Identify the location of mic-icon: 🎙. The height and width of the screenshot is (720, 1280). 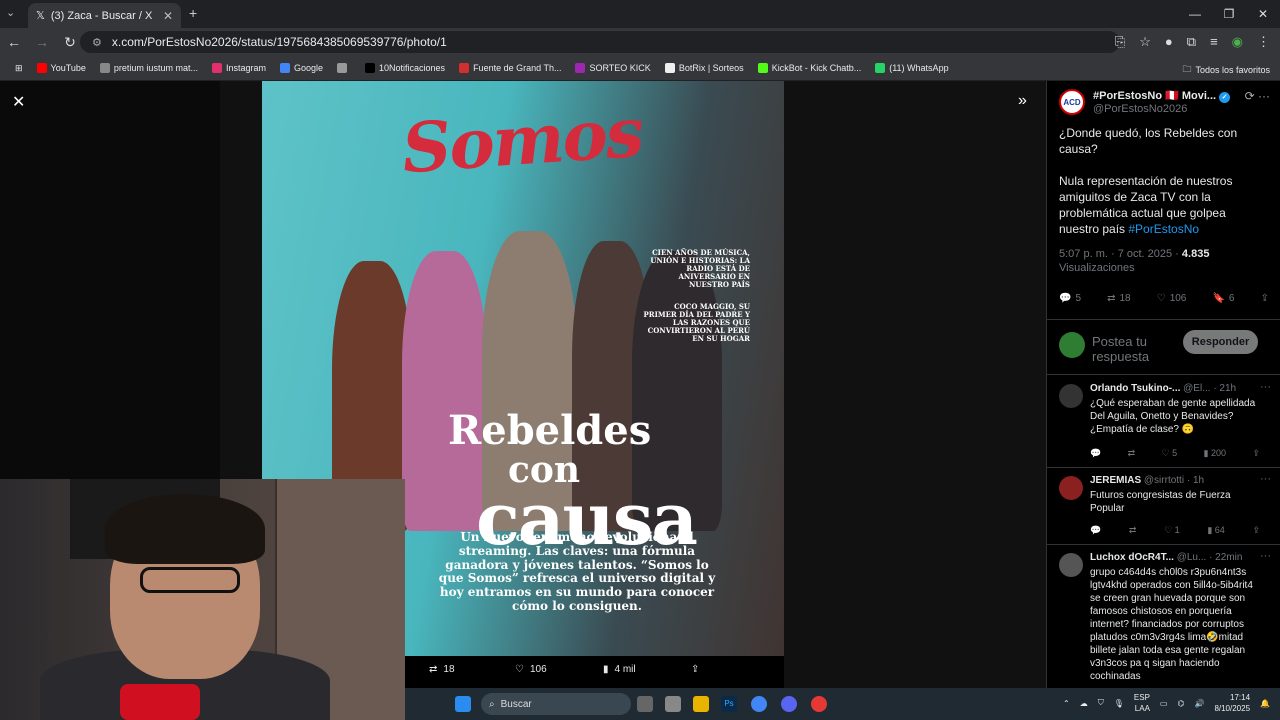
(1119, 703).